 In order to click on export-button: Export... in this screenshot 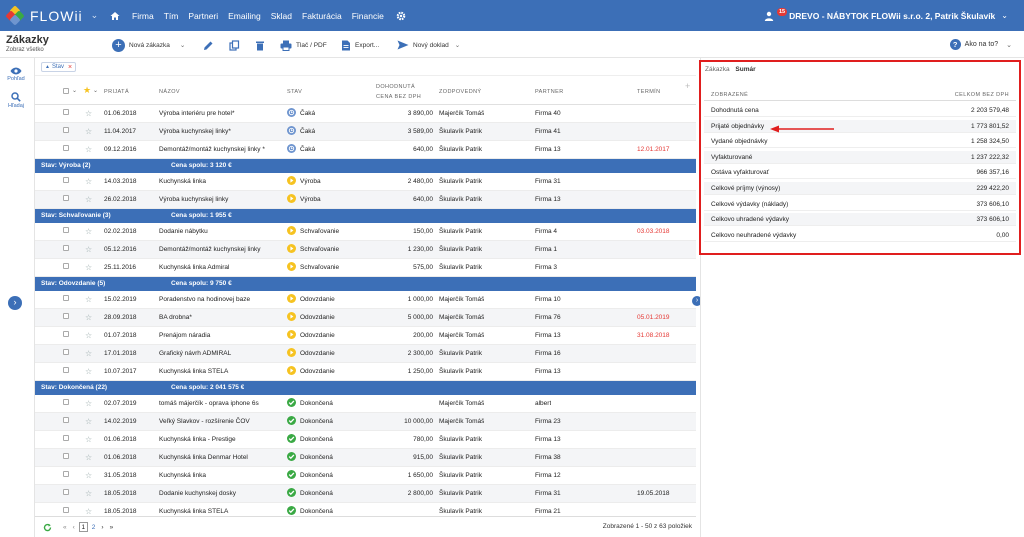, I will do `click(360, 45)`.